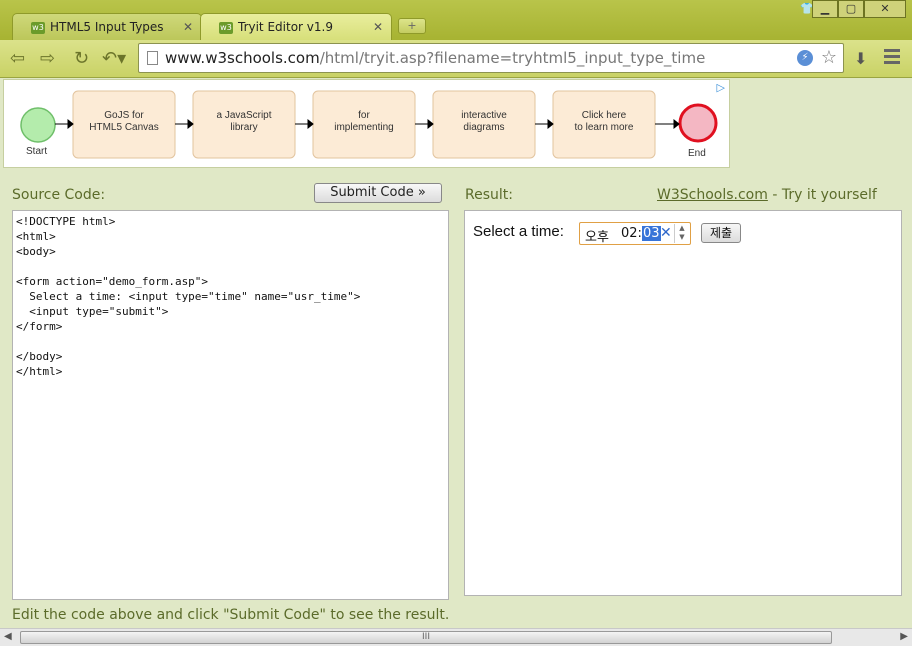 Image resolution: width=912 pixels, height=646 pixels. I want to click on clear-icon: ✕, so click(666, 233).